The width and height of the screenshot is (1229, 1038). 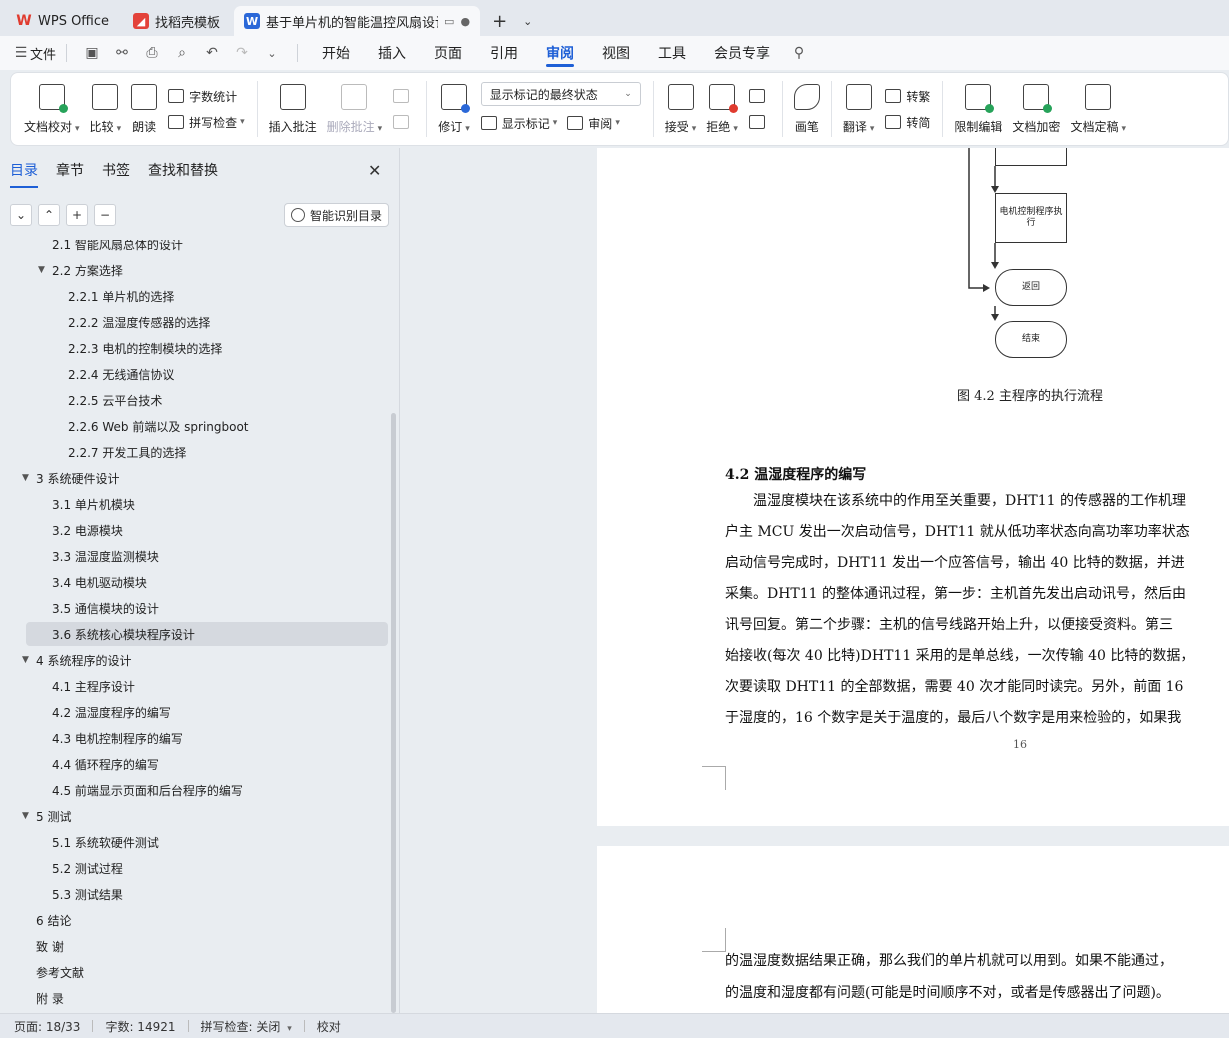 I want to click on toc-item: 2.2.3 电机的控制模块的选择, so click(x=145, y=348).